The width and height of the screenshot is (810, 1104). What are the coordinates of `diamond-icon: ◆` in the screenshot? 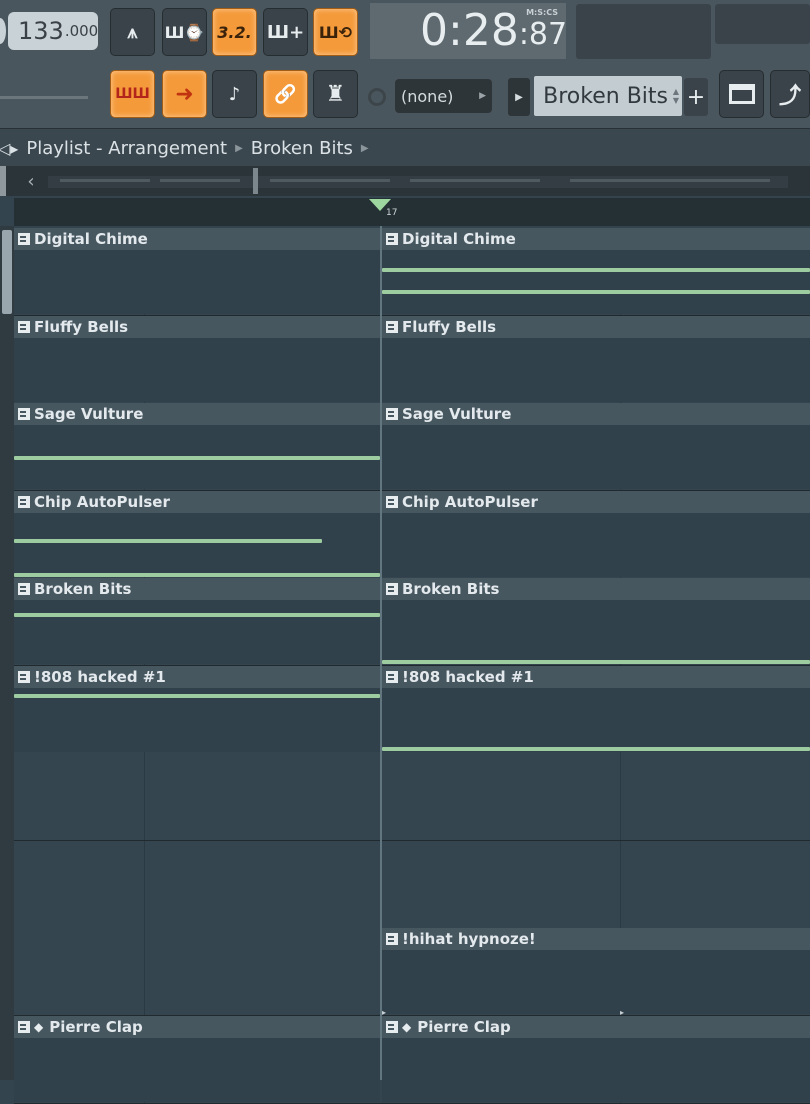 It's located at (407, 1026).